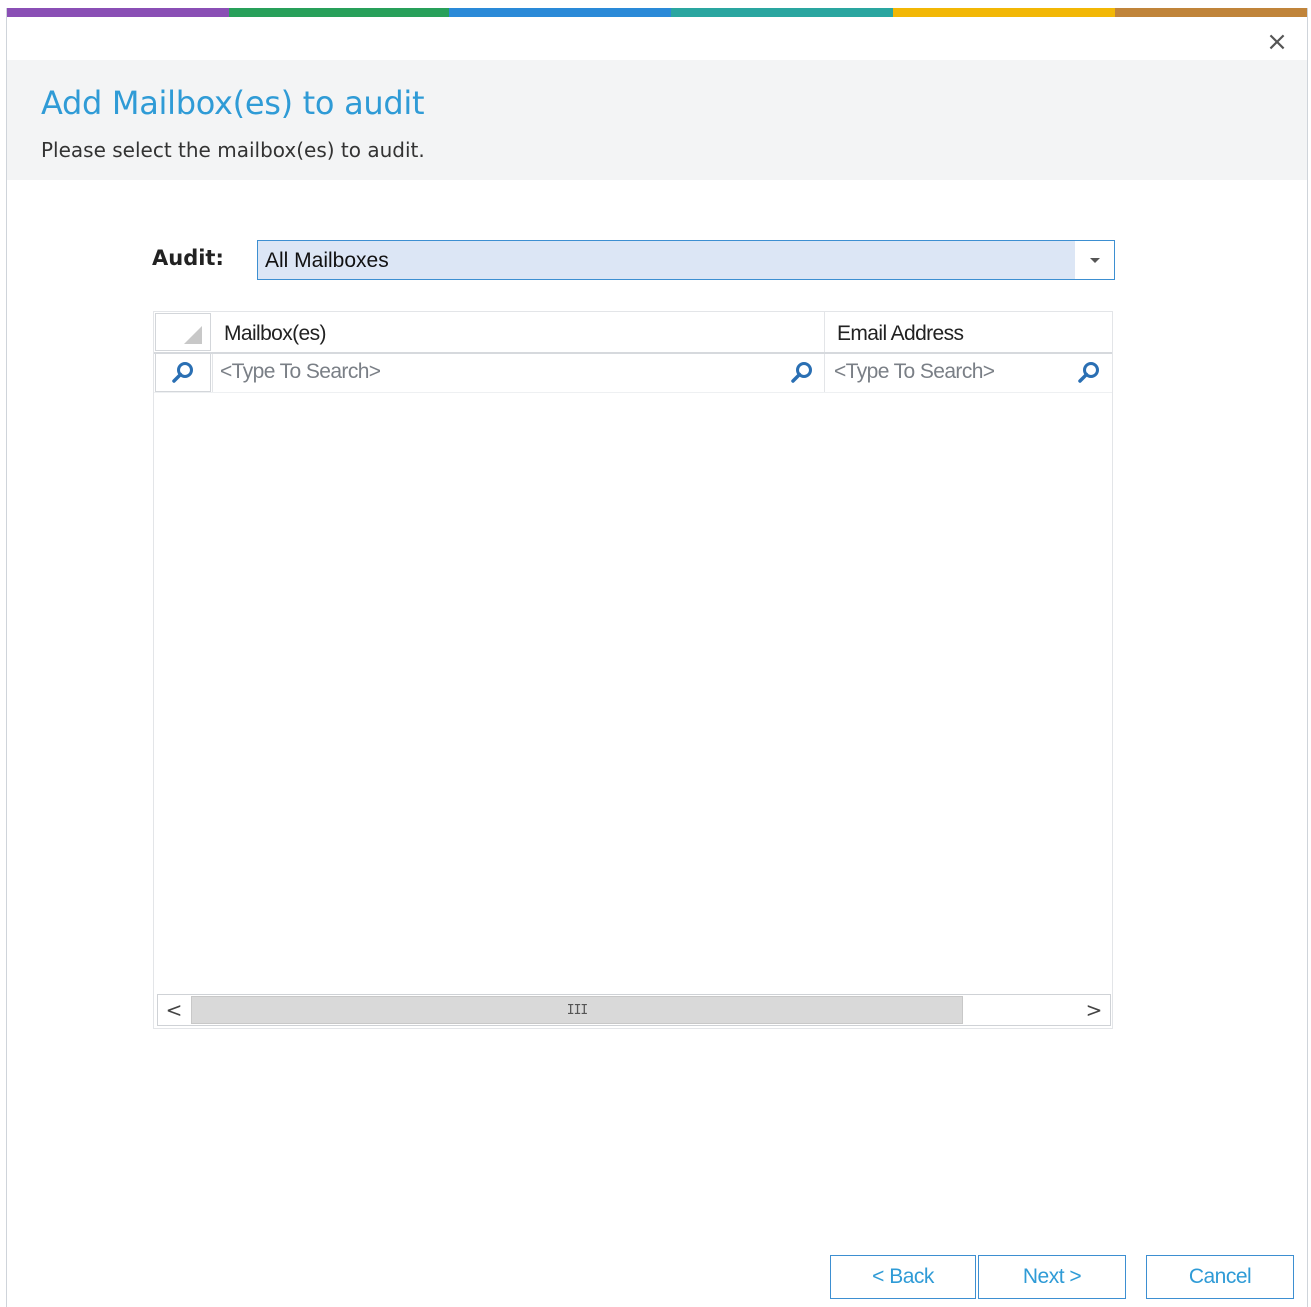 This screenshot has height=1307, width=1311. I want to click on scroll-left-icon: <, so click(174, 1010).